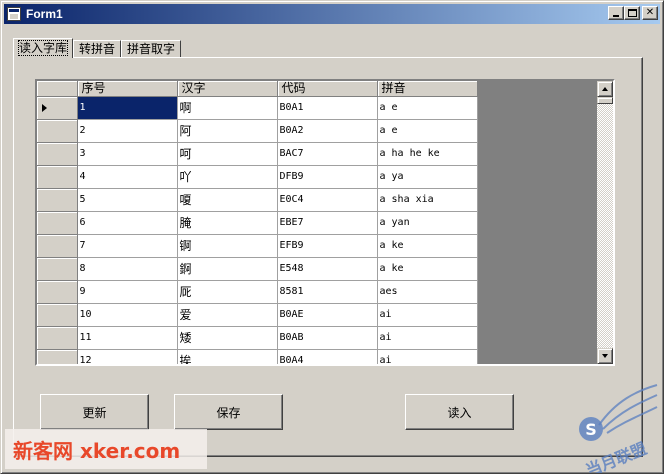  I want to click on cell-code: E548, so click(327, 269).